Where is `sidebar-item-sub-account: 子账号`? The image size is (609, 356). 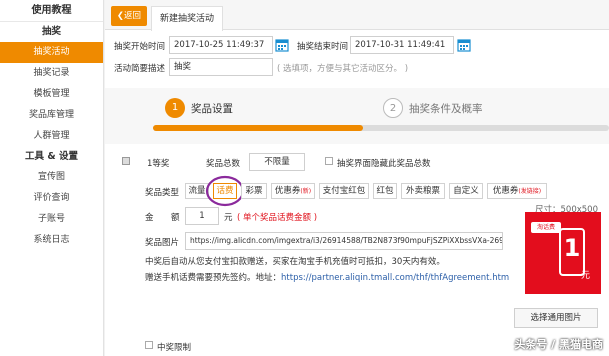
sidebar-item-sub-account: 子账号 is located at coordinates (51, 219).